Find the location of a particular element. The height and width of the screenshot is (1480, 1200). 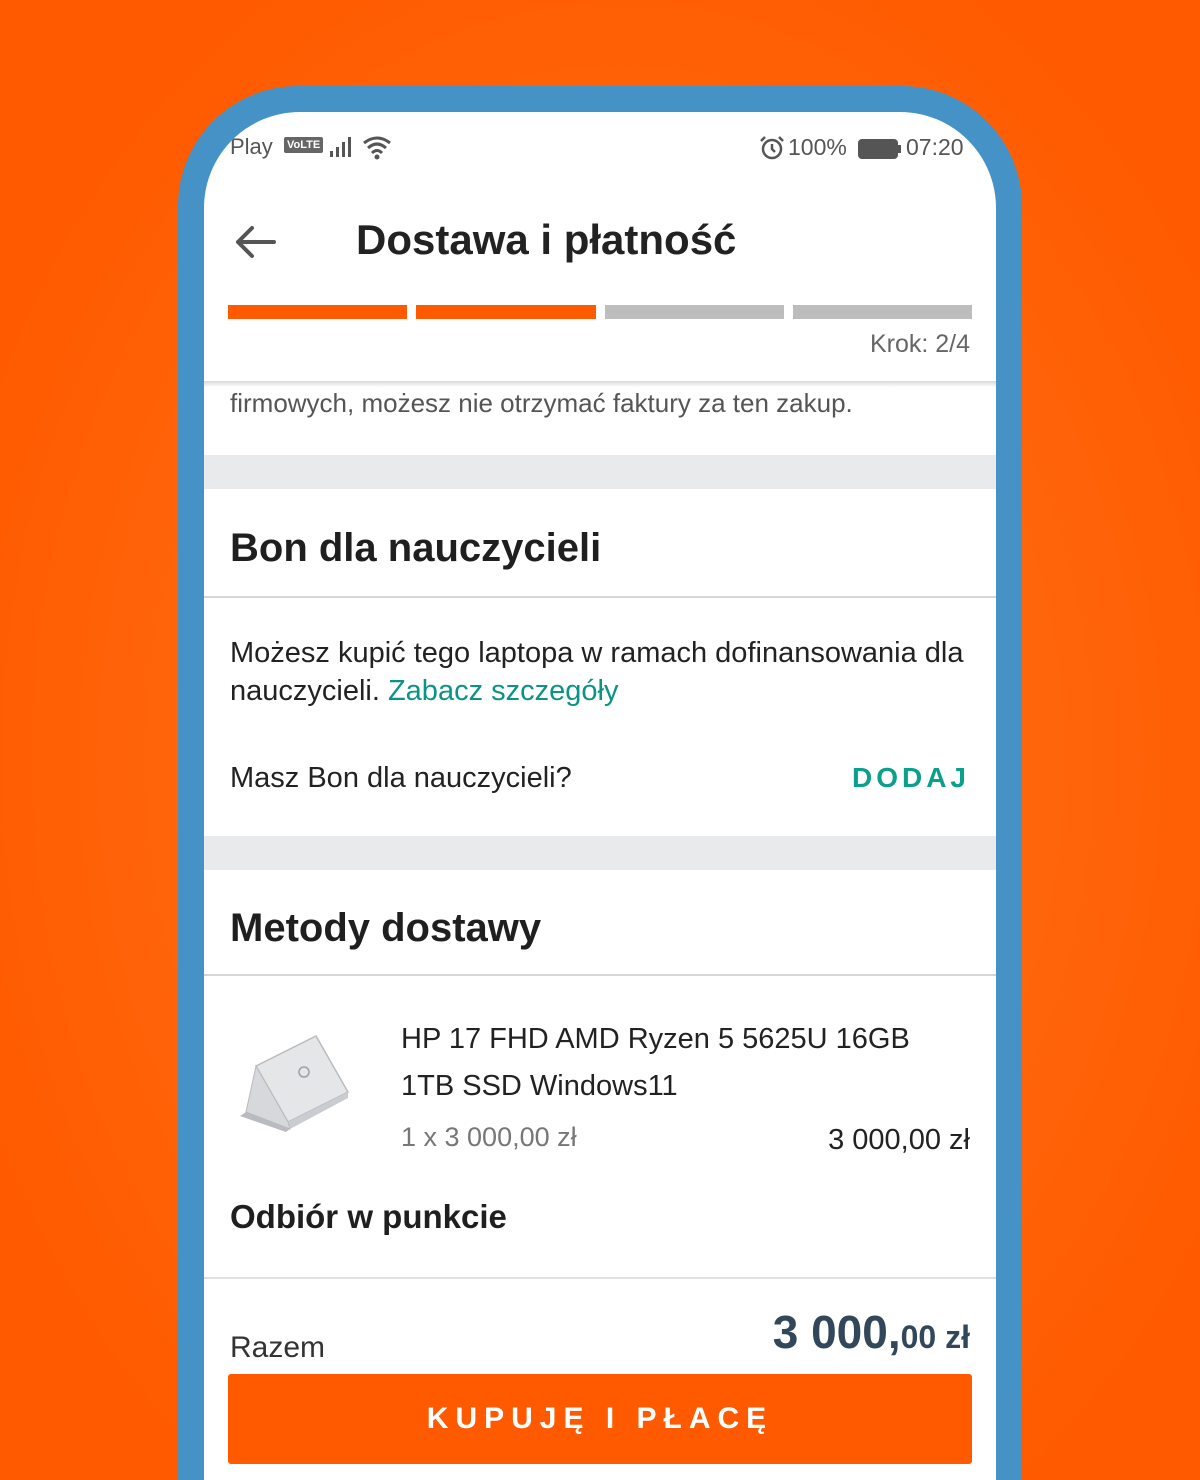

battery-icon is located at coordinates (879, 149).